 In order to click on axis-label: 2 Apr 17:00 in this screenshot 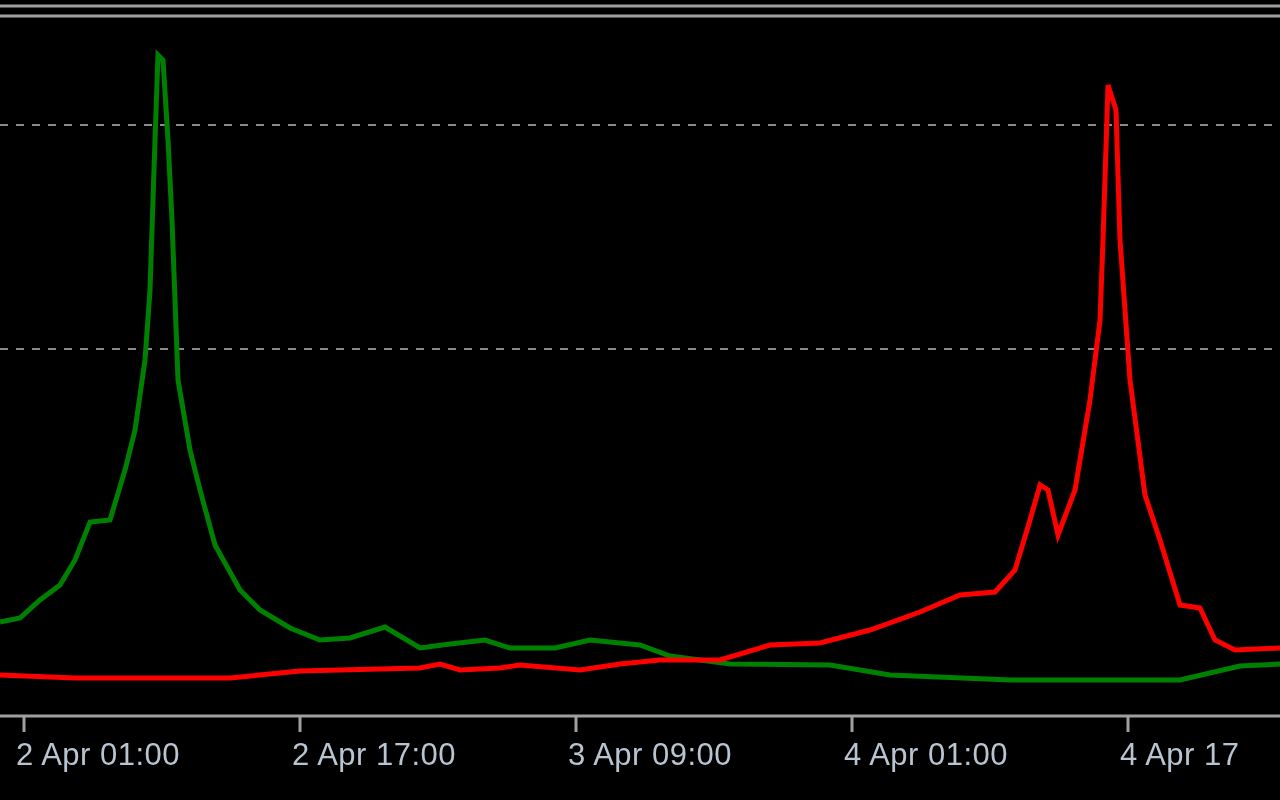, I will do `click(374, 754)`.